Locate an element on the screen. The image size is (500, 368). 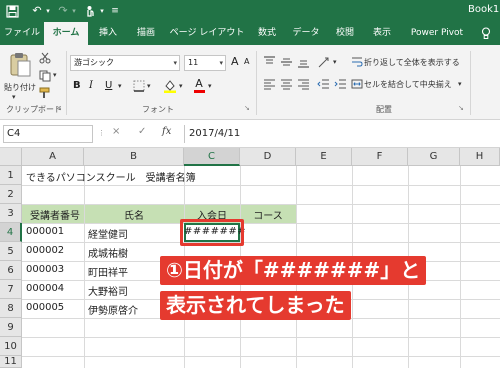
row-header-6: 6 is located at coordinates (11, 270).